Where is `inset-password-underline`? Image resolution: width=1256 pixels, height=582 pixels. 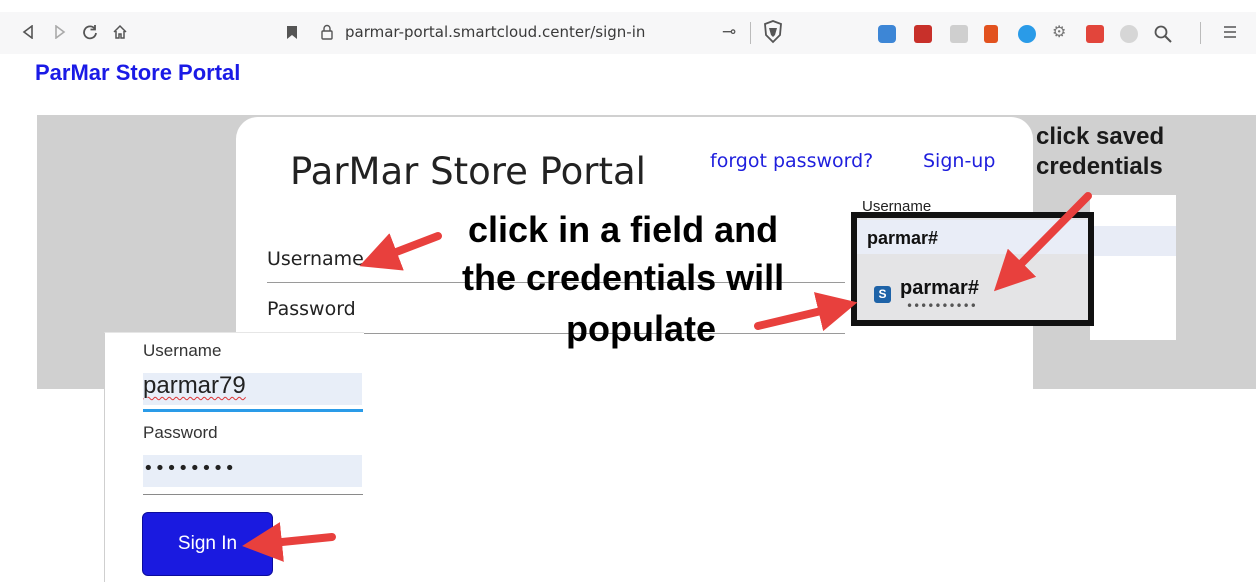 inset-password-underline is located at coordinates (253, 494).